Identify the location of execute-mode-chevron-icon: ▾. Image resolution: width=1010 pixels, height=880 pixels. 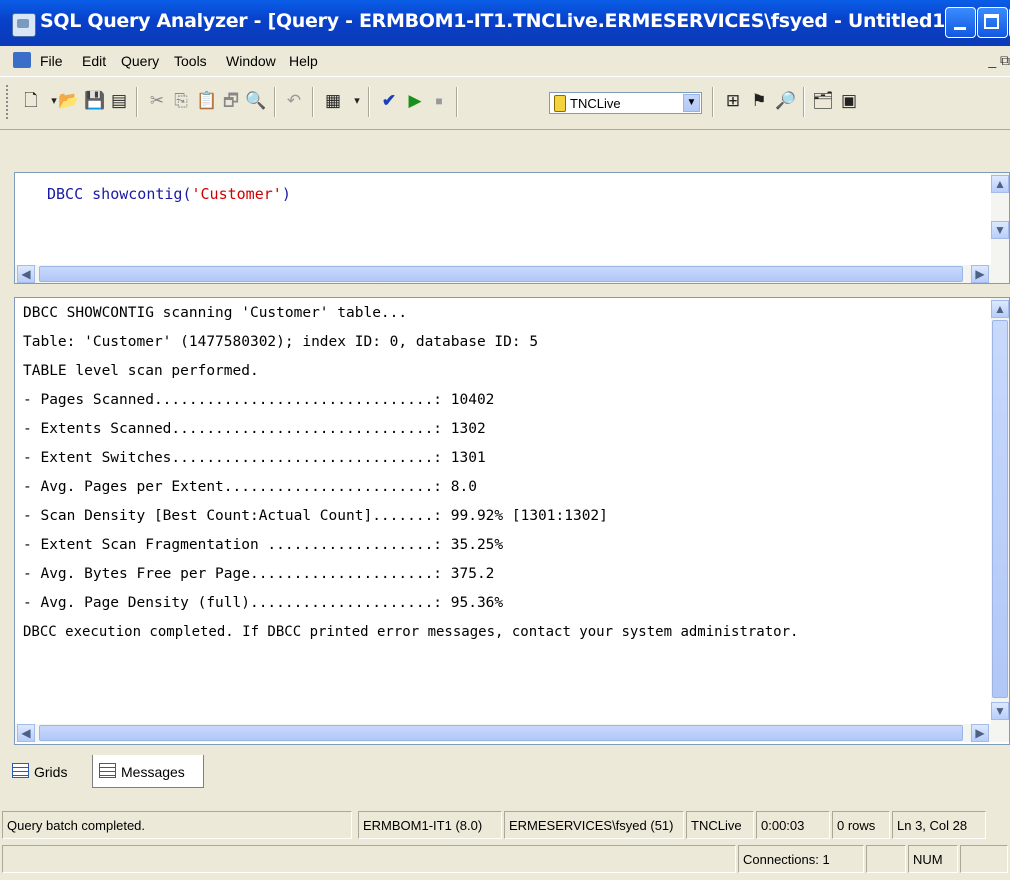
(357, 101).